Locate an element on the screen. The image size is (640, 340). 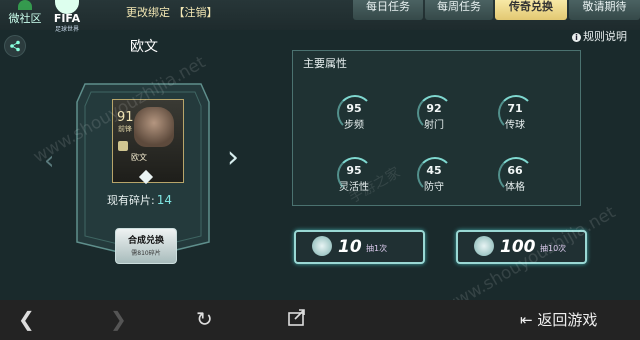
community-icon is located at coordinates (25, 5).